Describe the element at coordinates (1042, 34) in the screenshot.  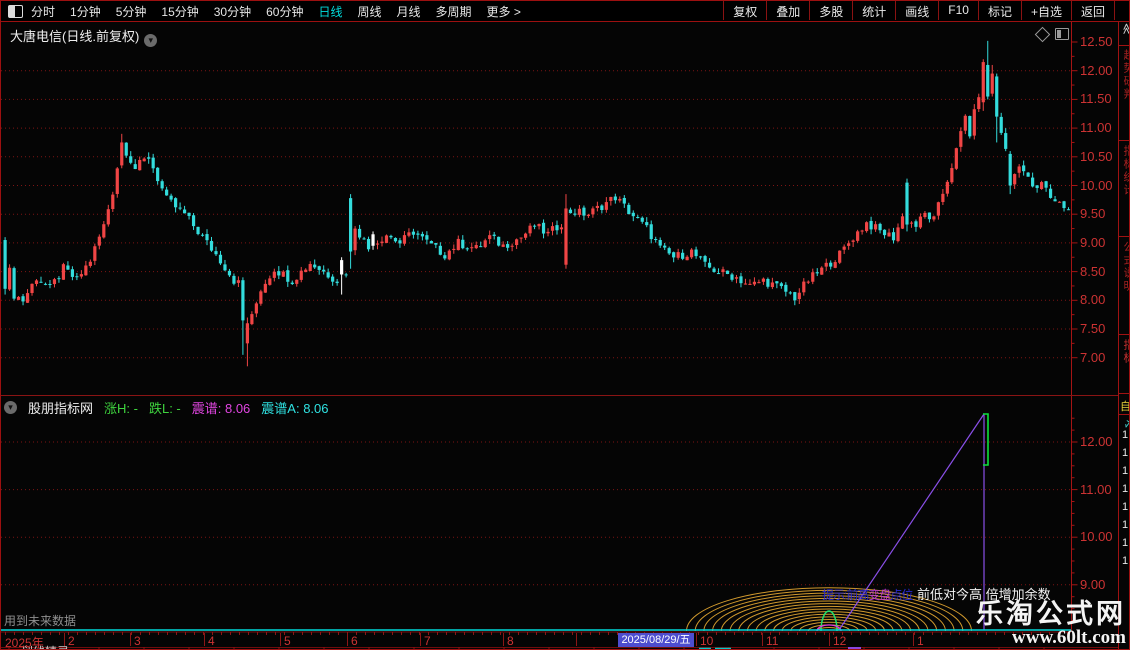
I see `diamond-icon` at that location.